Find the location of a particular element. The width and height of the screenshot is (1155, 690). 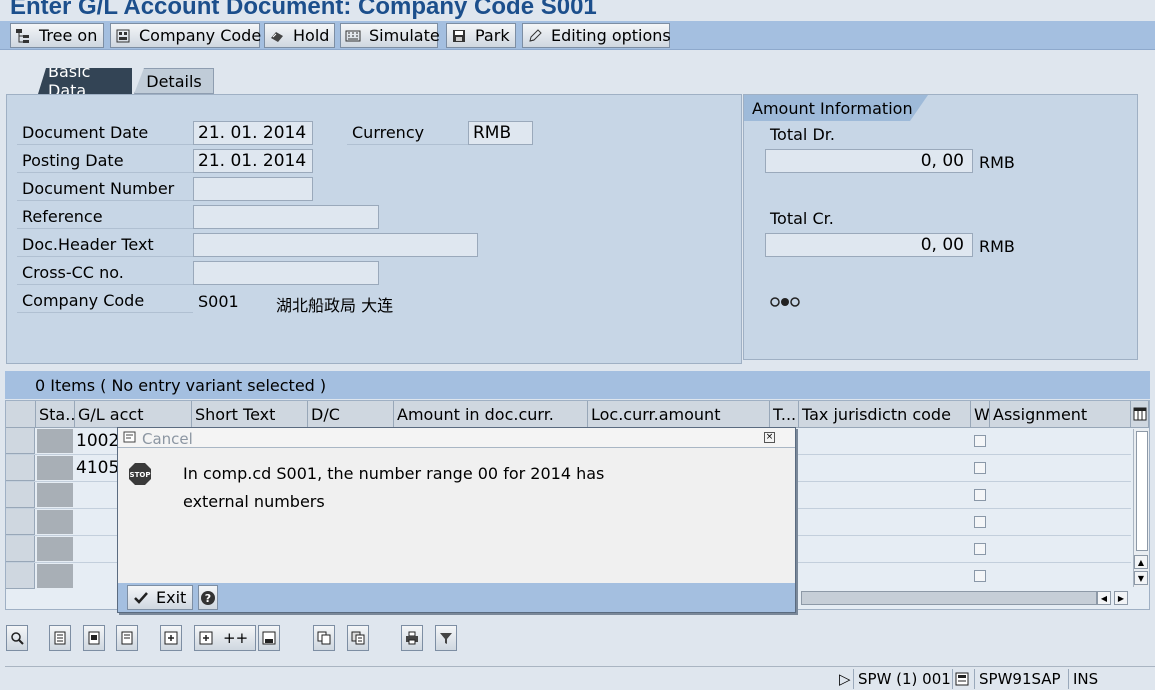

print-icon is located at coordinates (412, 638).